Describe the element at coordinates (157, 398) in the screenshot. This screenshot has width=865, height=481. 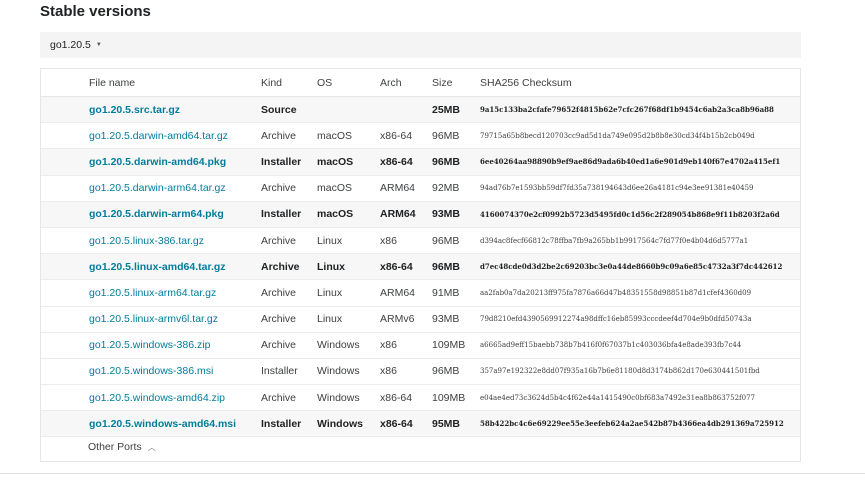
I see `file-download-link: go1.20.5.windows-amd64.zip` at that location.